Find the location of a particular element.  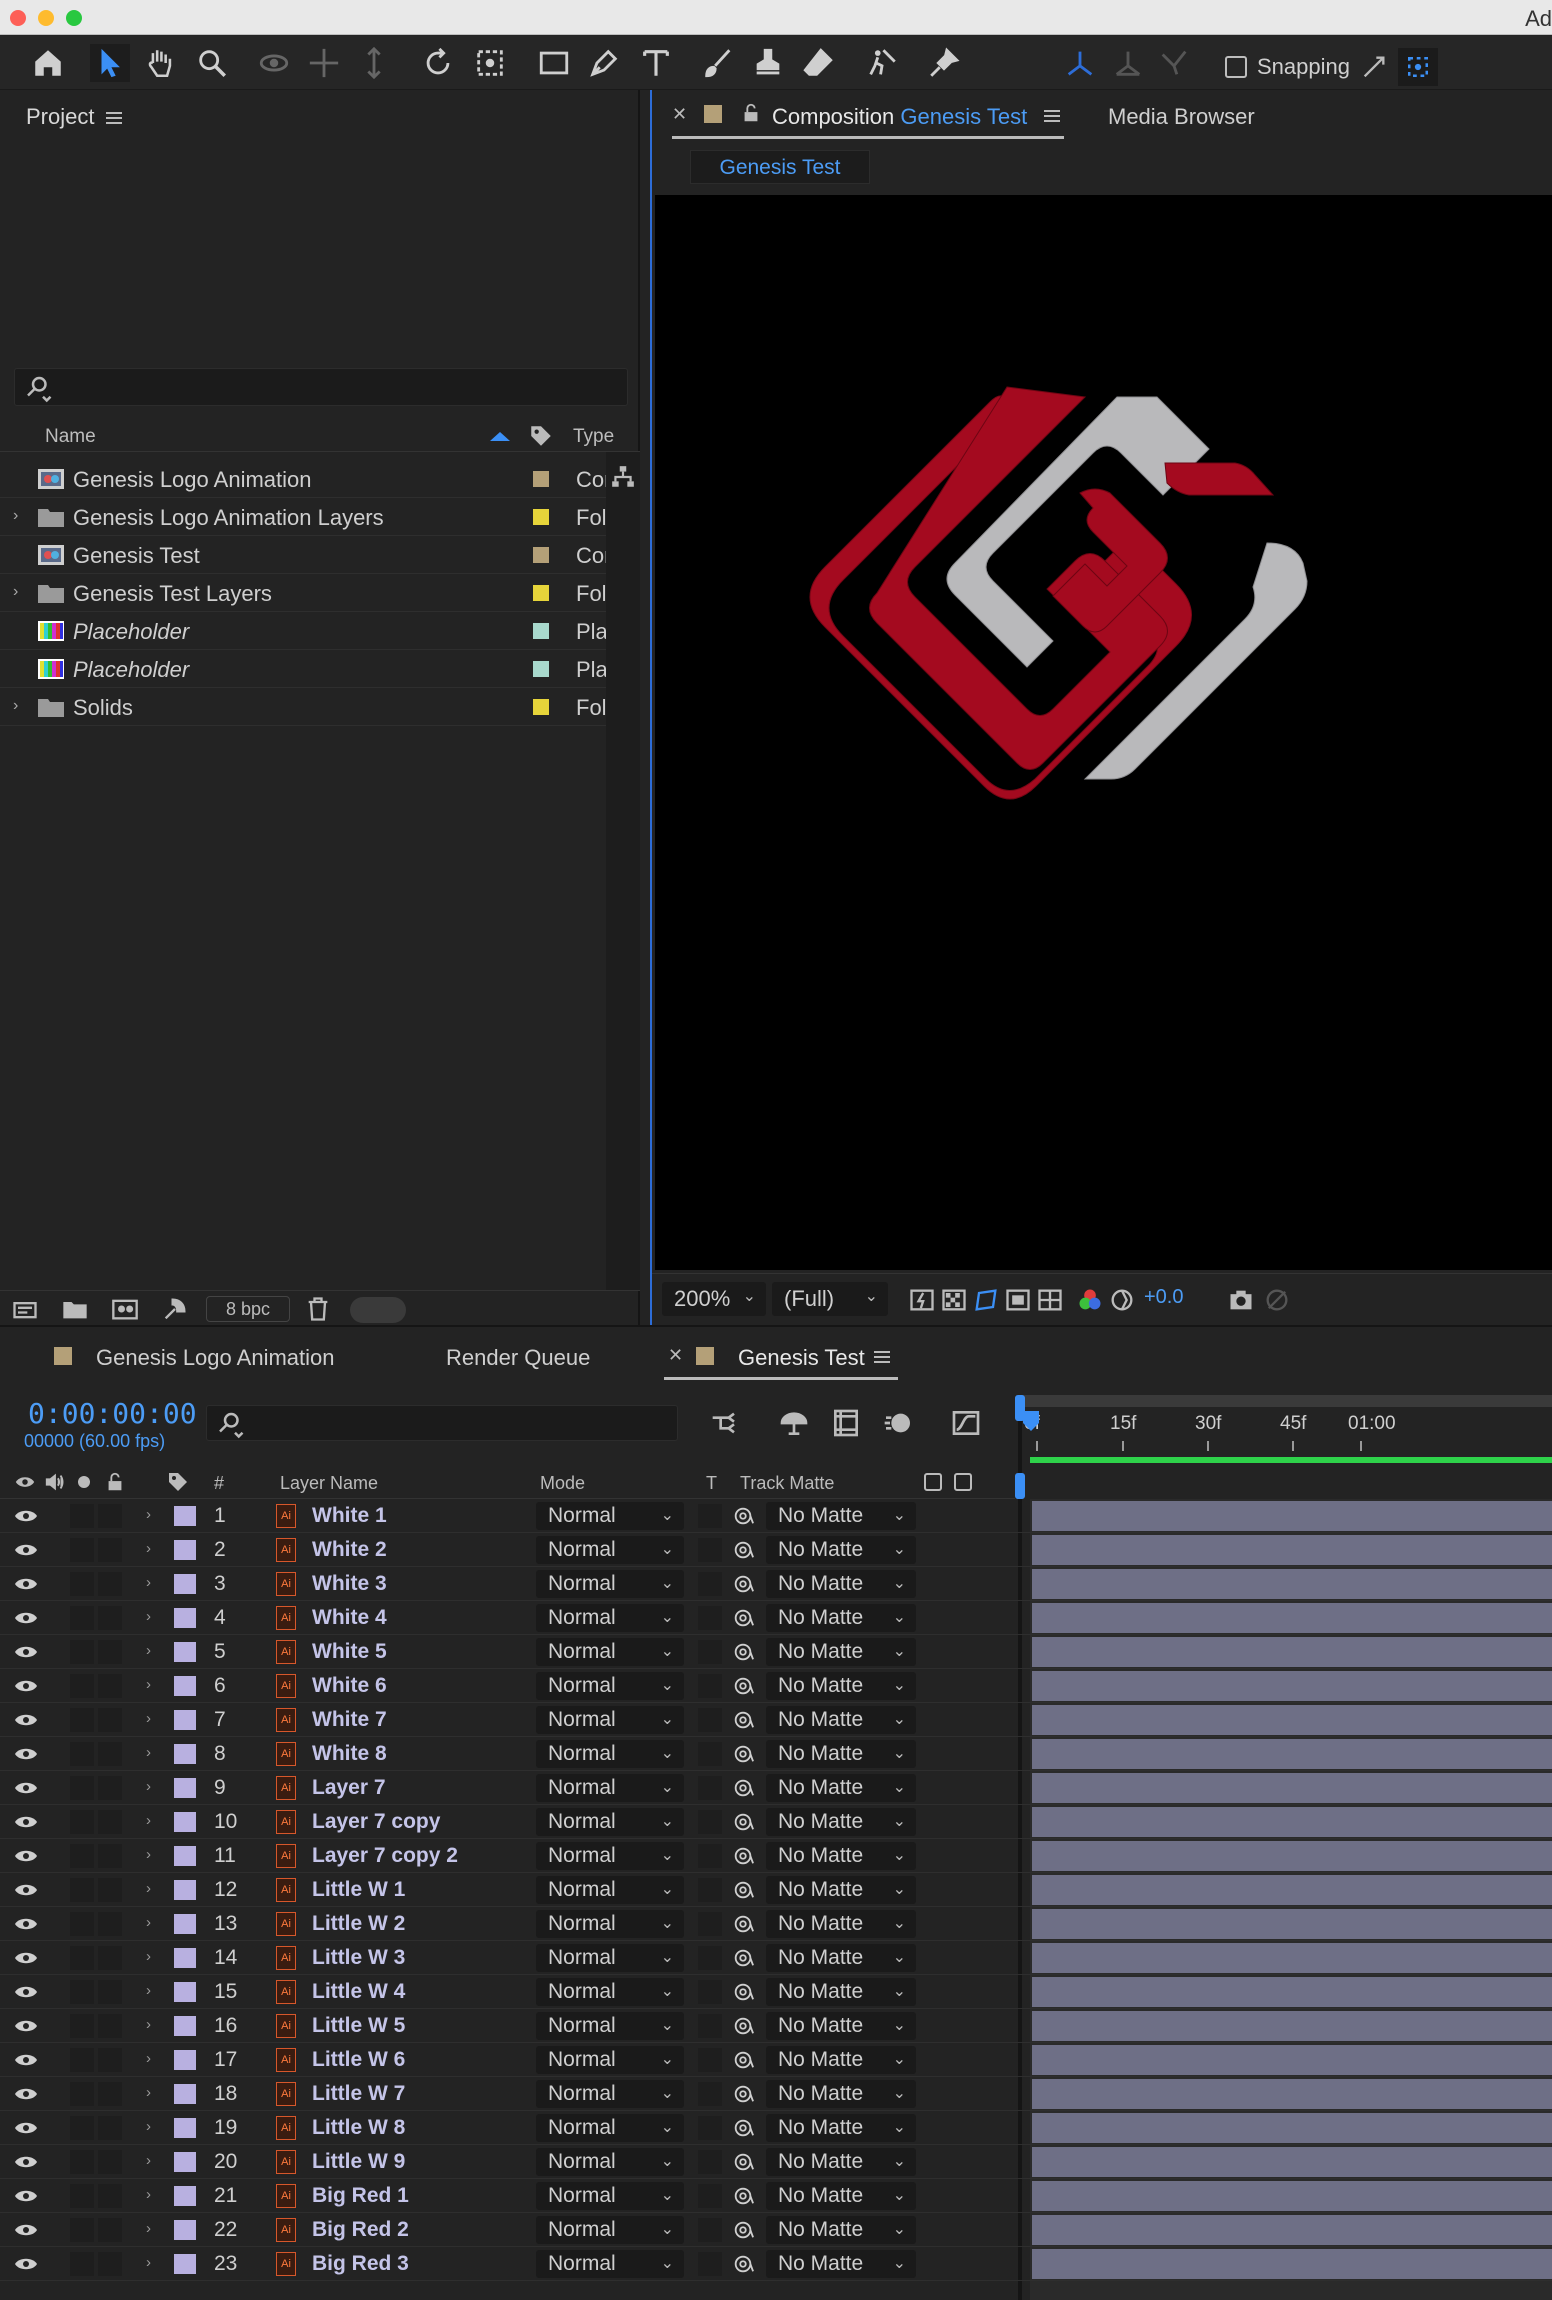

mask-feather-icon is located at coordinates (1417, 67).